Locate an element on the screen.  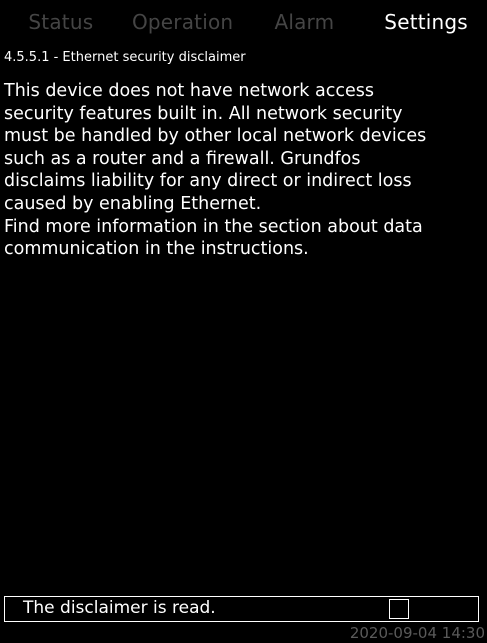
tab-settings: Settings is located at coordinates (426, 22).